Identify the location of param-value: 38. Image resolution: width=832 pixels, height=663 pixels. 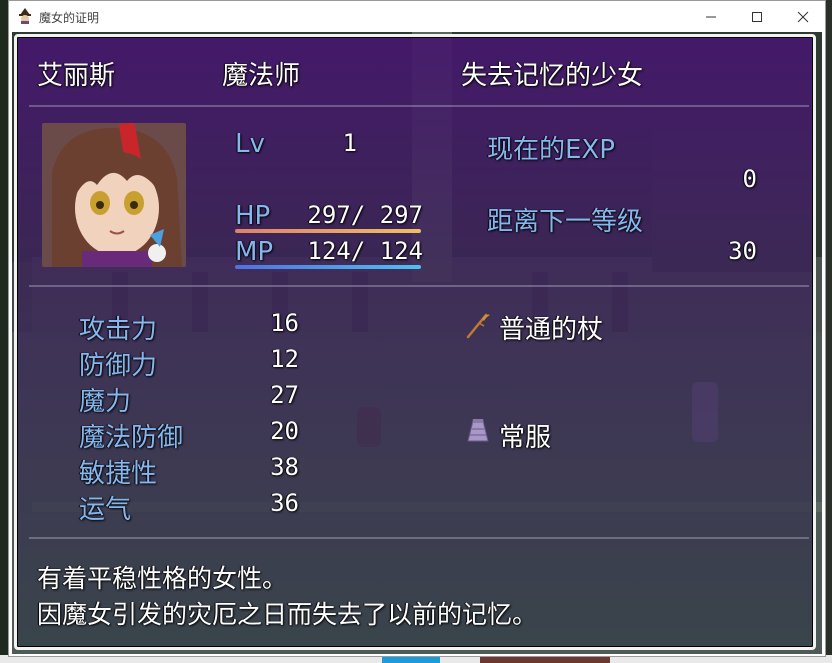
(284, 467).